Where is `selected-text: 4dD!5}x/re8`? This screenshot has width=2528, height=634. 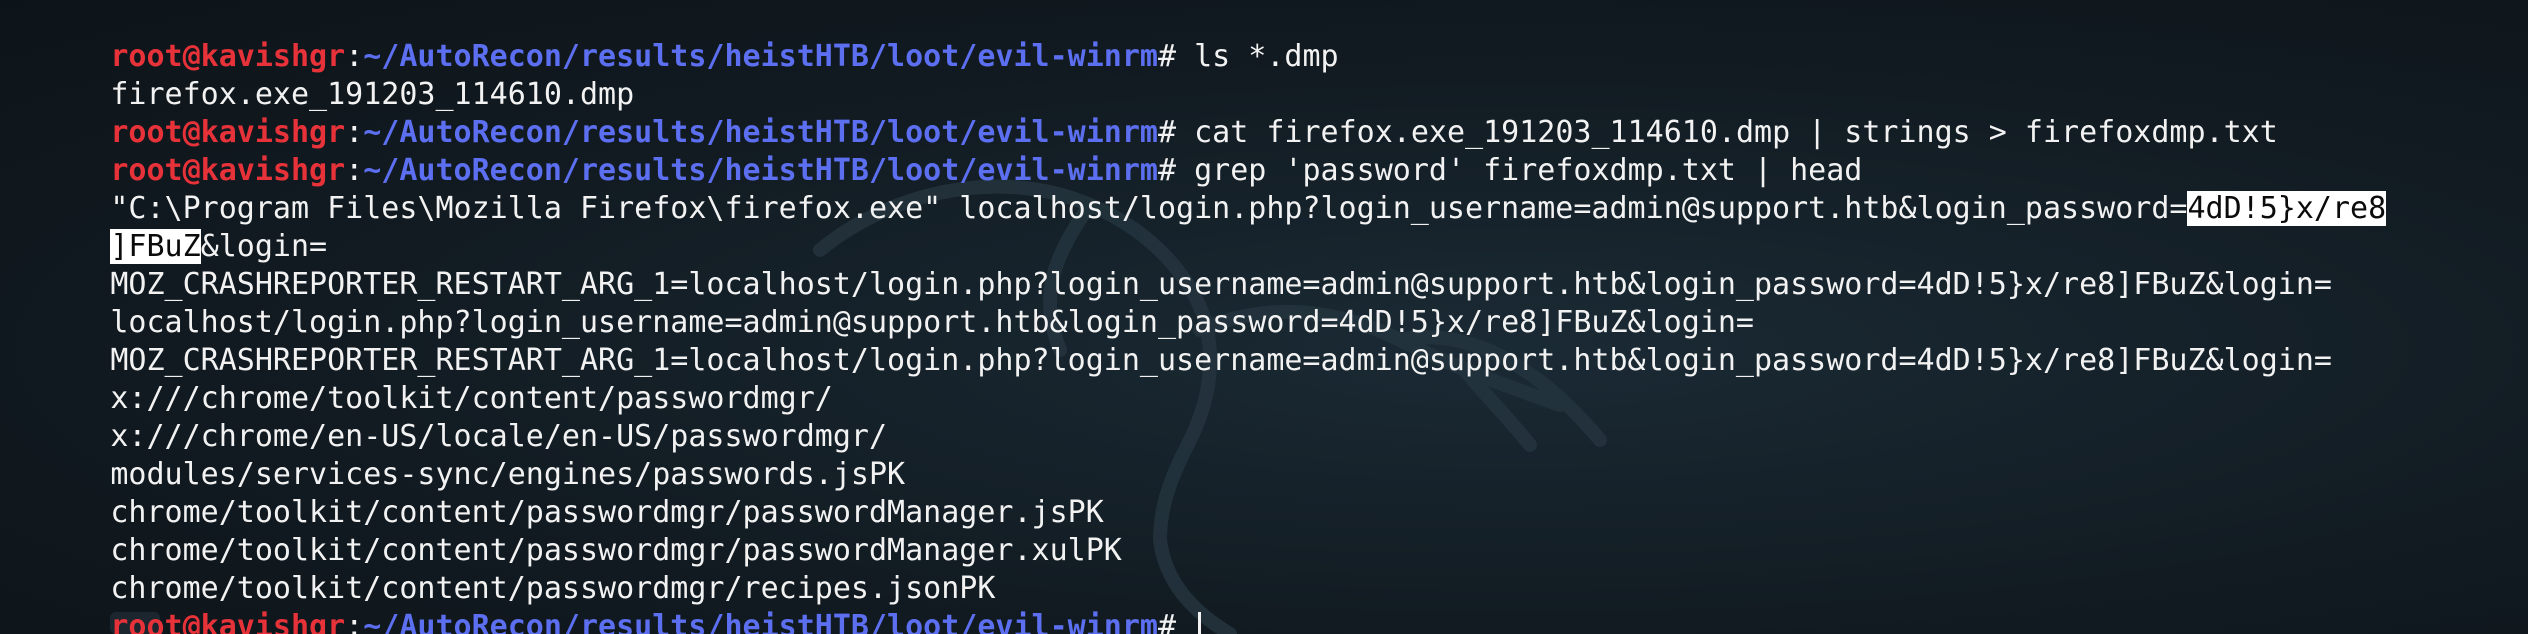
selected-text: 4dD!5}x/re8 is located at coordinates (2287, 208).